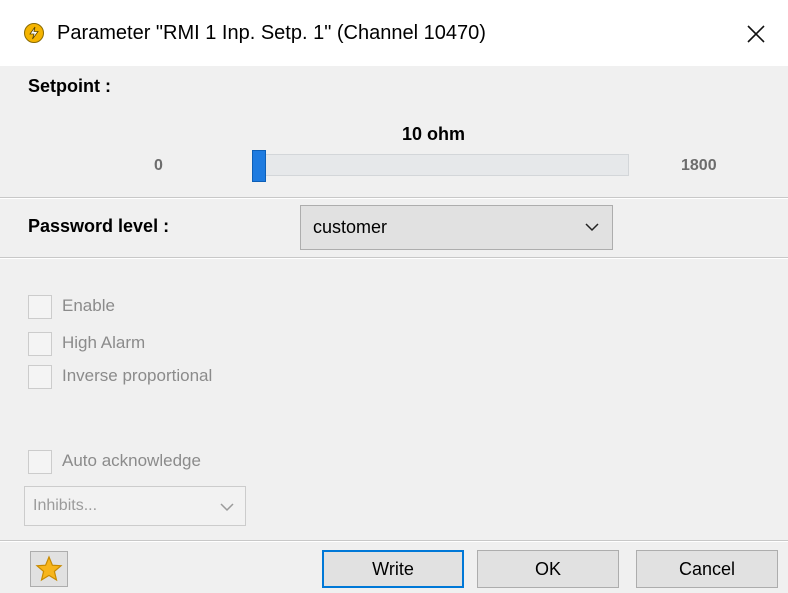 This screenshot has width=788, height=593. I want to click on auto-acknowledge-checkbox, so click(40, 462).